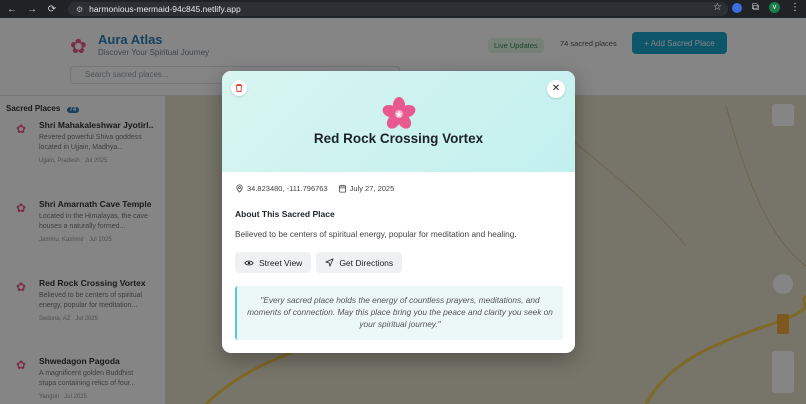 The height and width of the screenshot is (404, 806). I want to click on delete-button, so click(239, 88).